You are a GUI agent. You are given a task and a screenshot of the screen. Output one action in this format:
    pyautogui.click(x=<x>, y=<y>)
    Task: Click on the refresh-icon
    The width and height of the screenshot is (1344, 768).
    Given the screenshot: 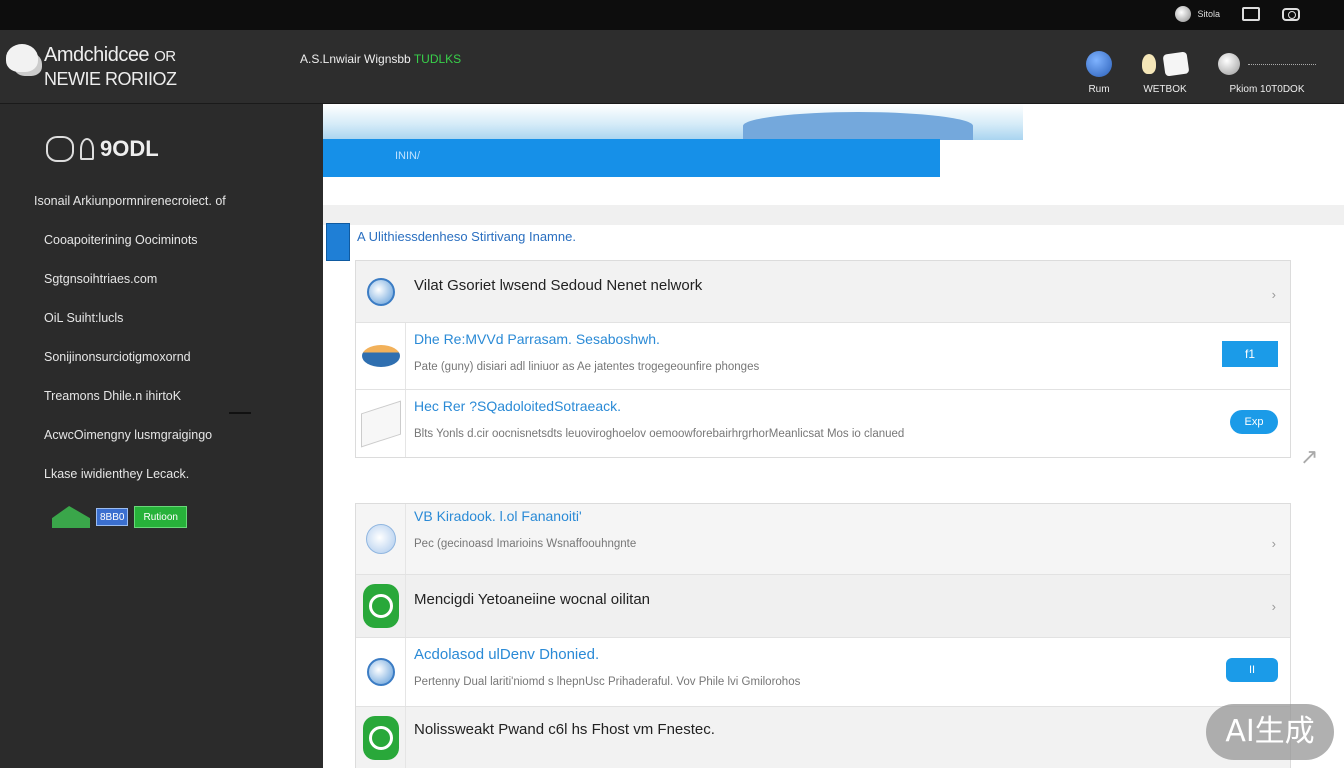 What is the action you would take?
    pyautogui.click(x=380, y=738)
    